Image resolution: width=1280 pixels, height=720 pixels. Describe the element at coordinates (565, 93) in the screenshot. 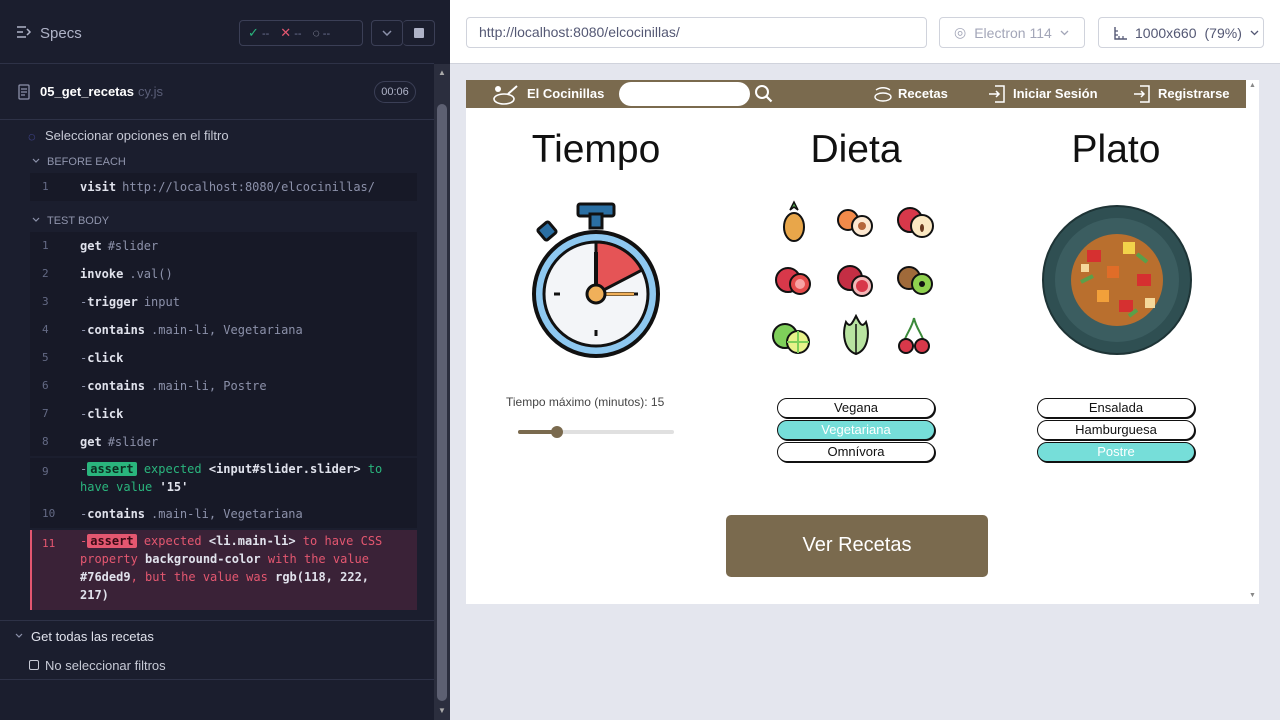

I see `brand-name: El Cocinillas` at that location.